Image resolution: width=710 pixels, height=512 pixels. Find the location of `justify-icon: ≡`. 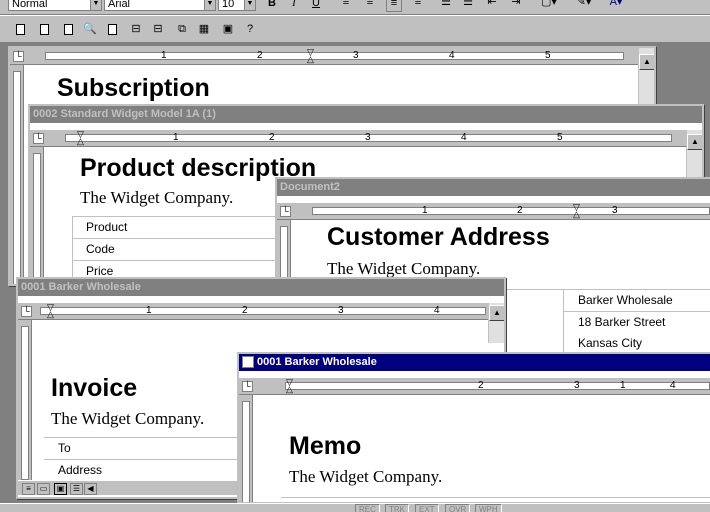

justify-icon: ≡ is located at coordinates (418, 6).